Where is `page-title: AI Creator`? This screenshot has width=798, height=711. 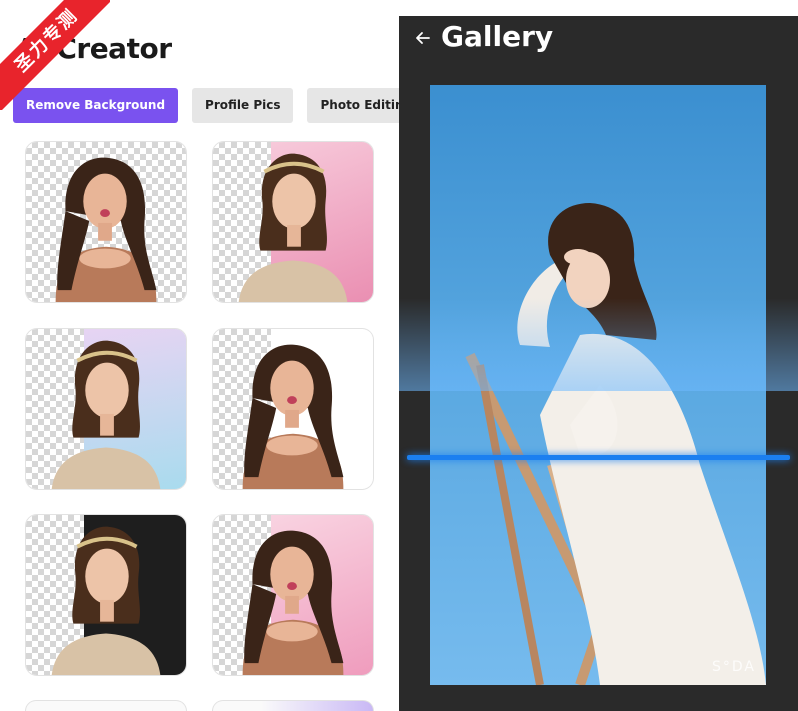 page-title: AI Creator is located at coordinates (94, 48).